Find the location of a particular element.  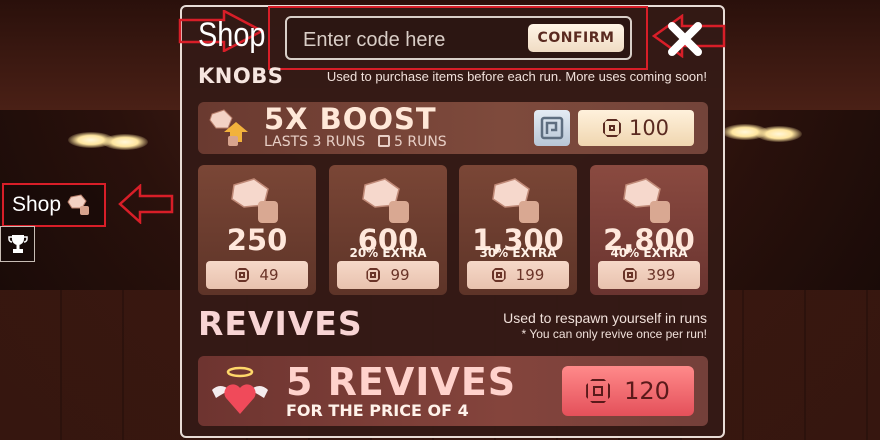

pointer-arrow-sidebar is located at coordinates (146, 204).